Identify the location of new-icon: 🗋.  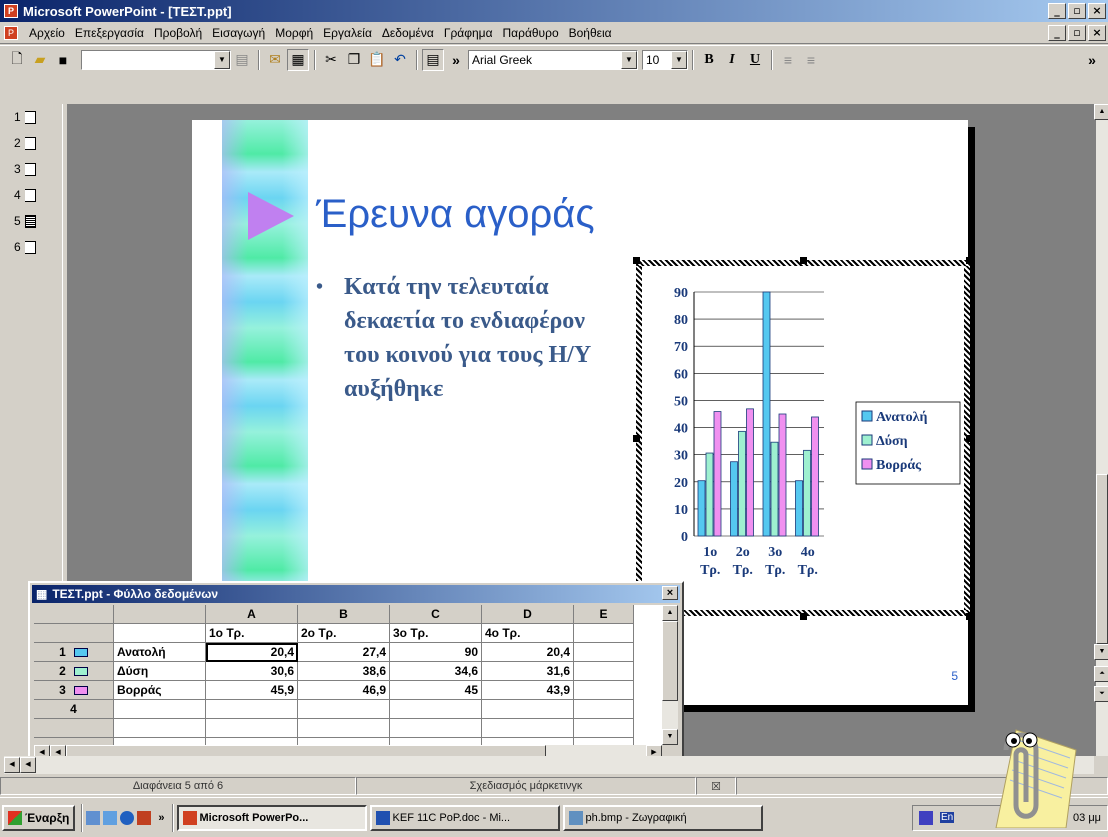
(17, 60).